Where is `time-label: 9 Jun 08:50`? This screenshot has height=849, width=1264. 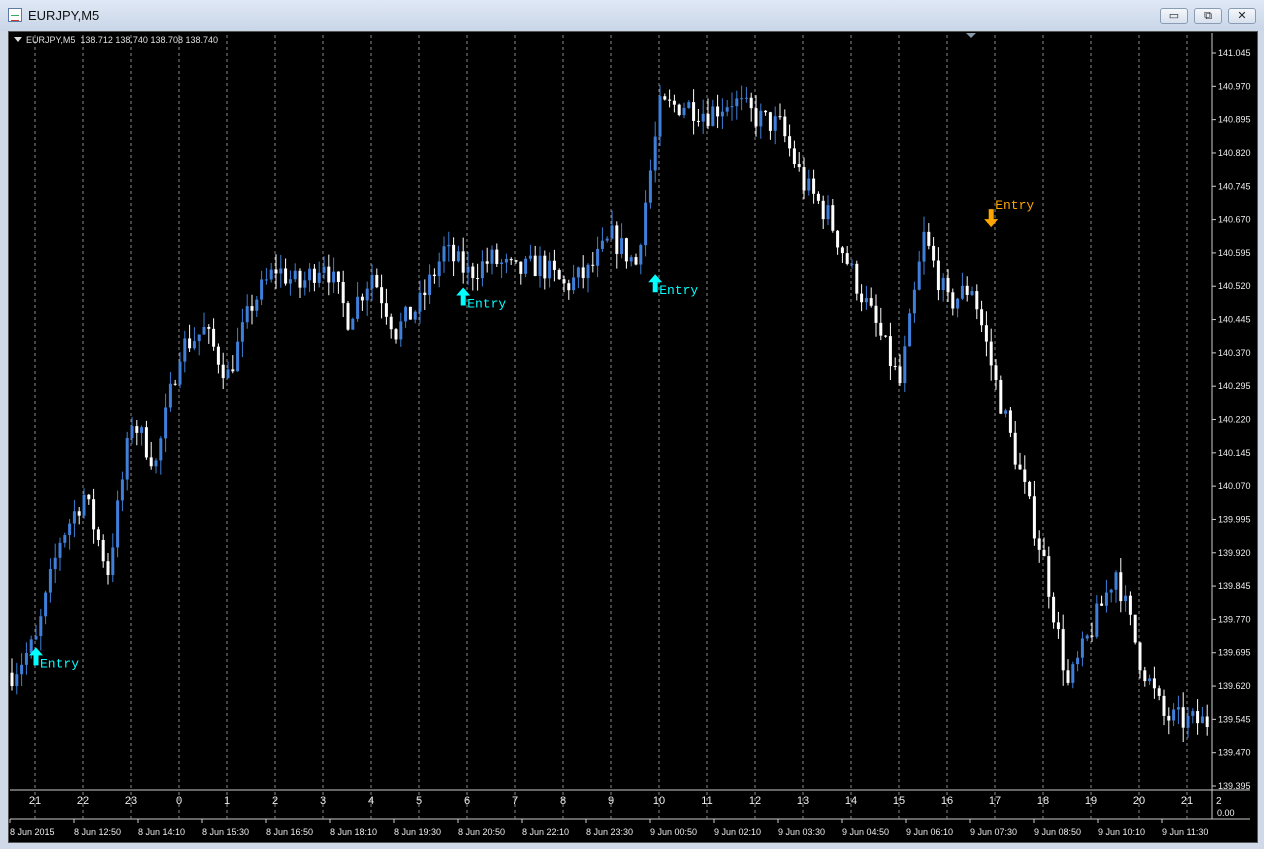 time-label: 9 Jun 08:50 is located at coordinates (1057, 832).